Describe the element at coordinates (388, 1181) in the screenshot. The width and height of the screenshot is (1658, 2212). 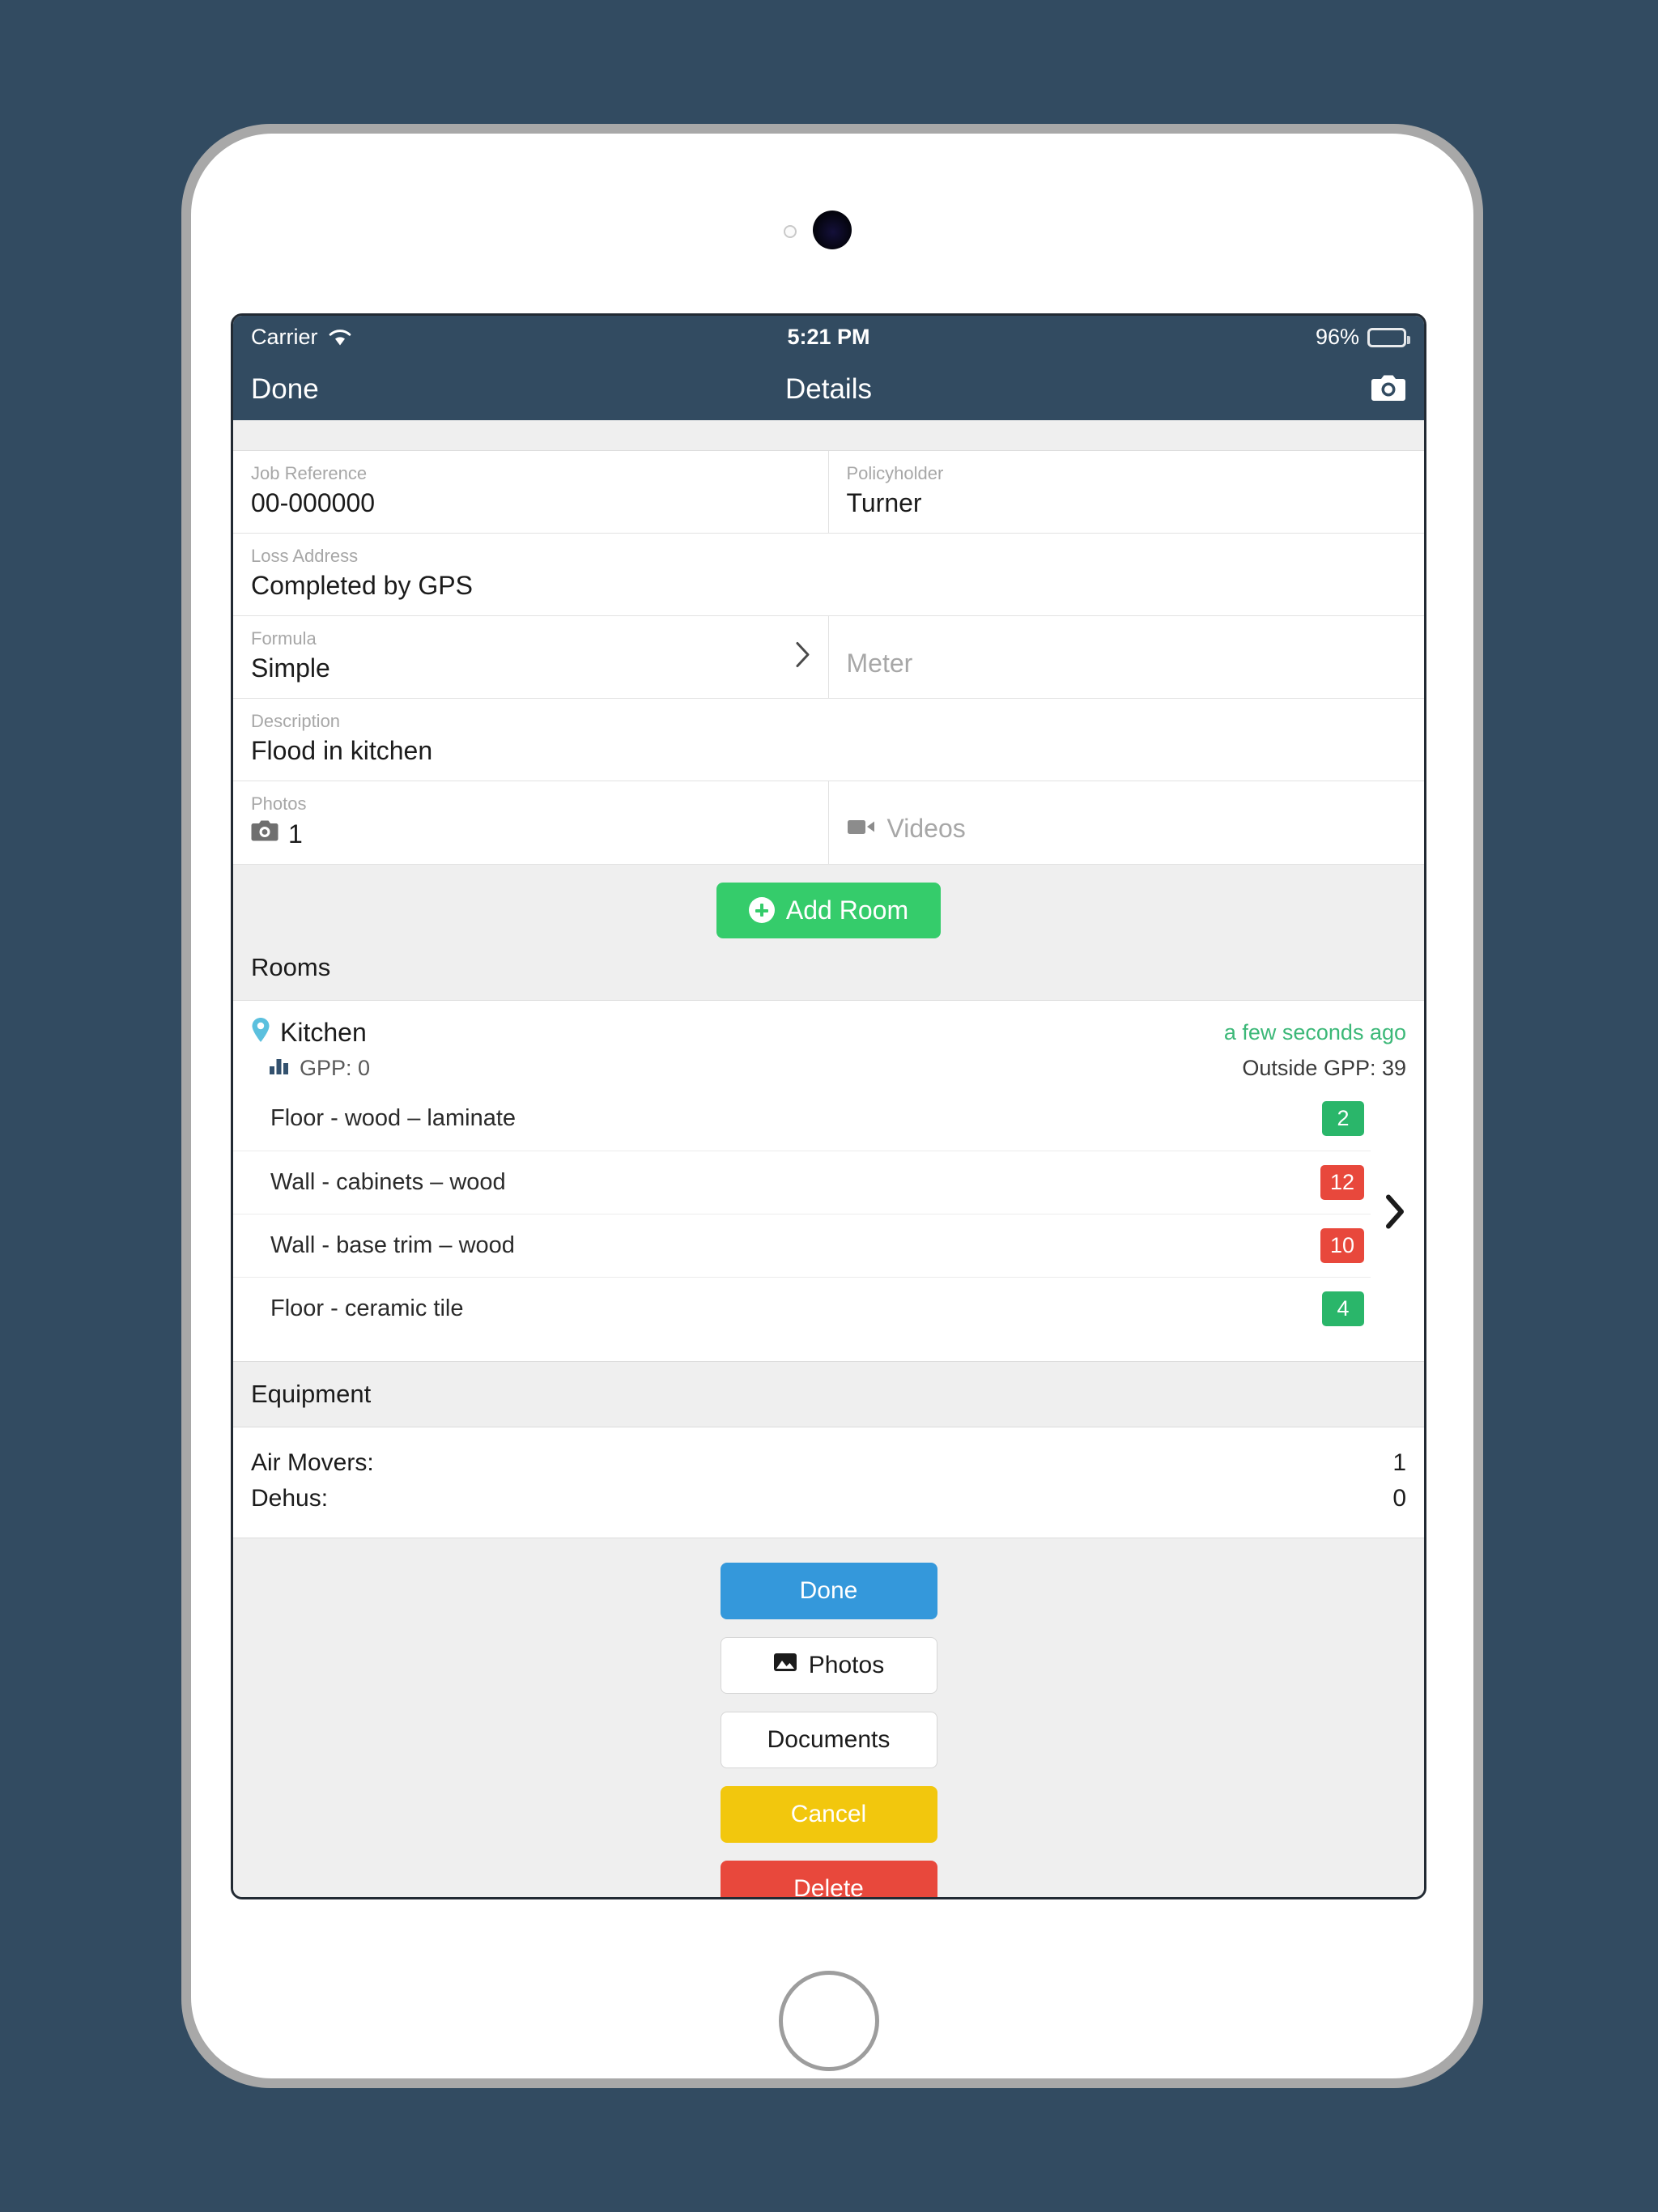
I see `room-item-label: Wall - cabinets – wood` at that location.